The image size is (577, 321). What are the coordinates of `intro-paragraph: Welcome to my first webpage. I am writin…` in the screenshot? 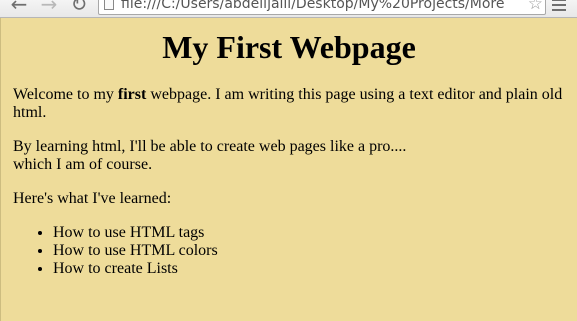 It's located at (291, 104).